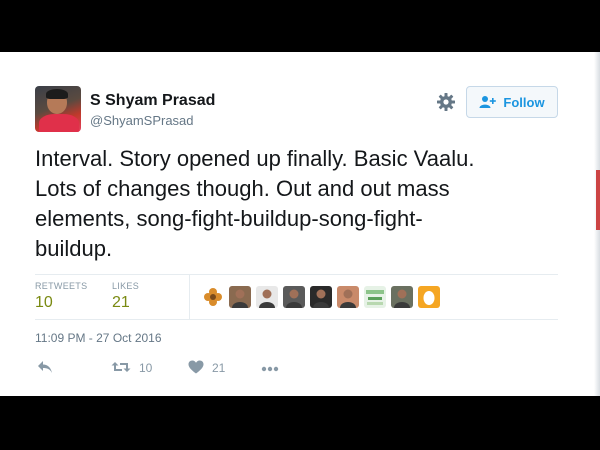 Image resolution: width=600 pixels, height=450 pixels. Describe the element at coordinates (206, 368) in the screenshot. I see `like-button: 21` at that location.